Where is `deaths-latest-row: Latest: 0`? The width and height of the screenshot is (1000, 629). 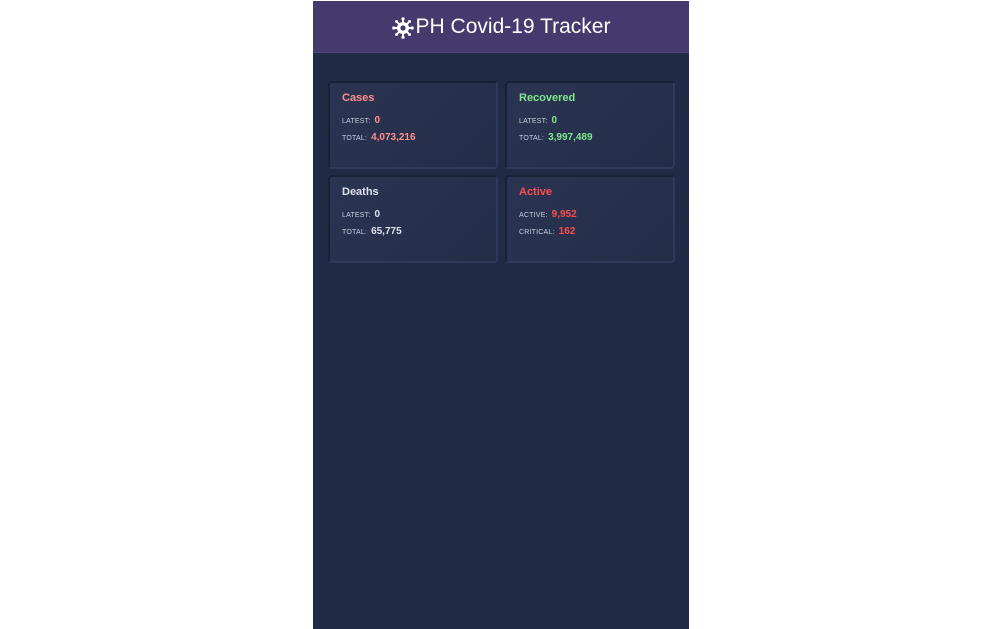
deaths-latest-row: Latest: 0 is located at coordinates (413, 215).